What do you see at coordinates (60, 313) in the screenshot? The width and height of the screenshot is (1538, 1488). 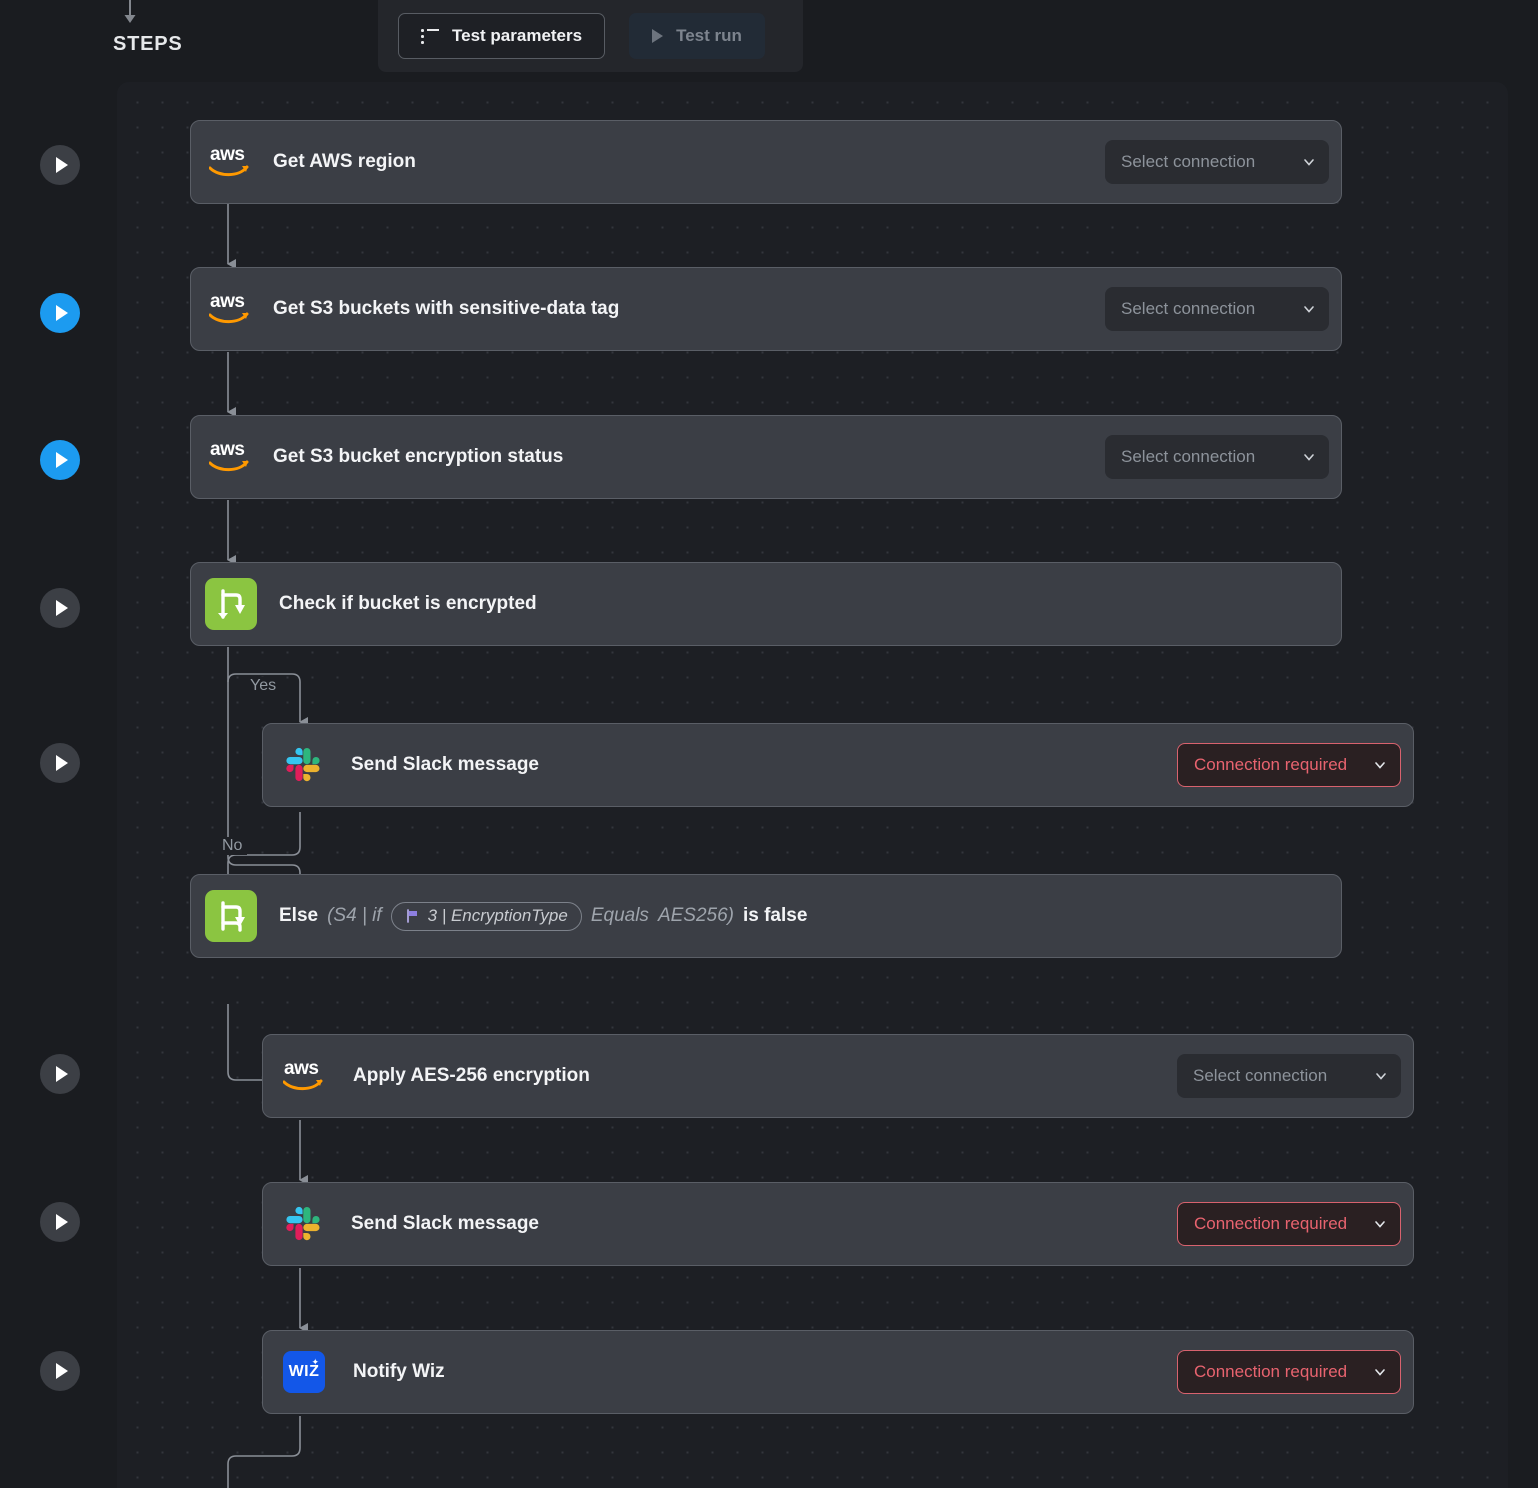 I see `run-step-2-button` at bounding box center [60, 313].